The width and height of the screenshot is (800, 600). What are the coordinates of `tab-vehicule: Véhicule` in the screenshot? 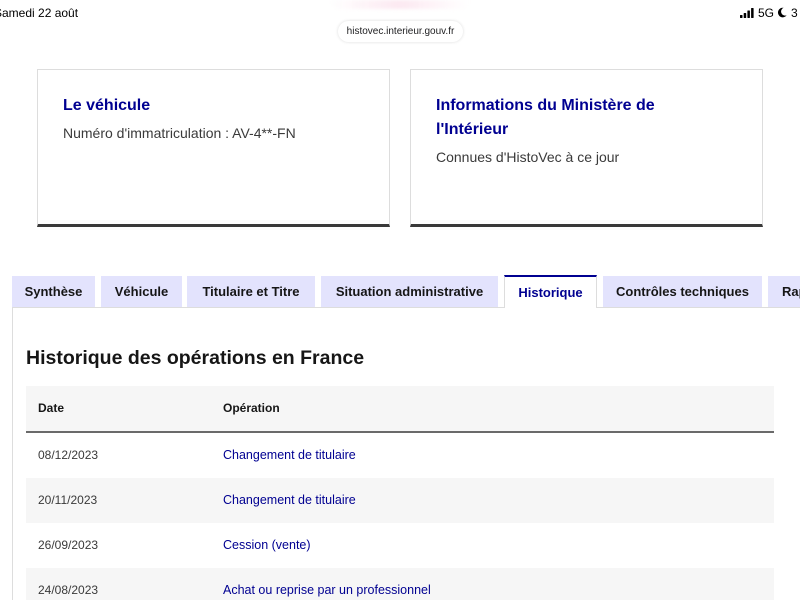 It's located at (141, 291).